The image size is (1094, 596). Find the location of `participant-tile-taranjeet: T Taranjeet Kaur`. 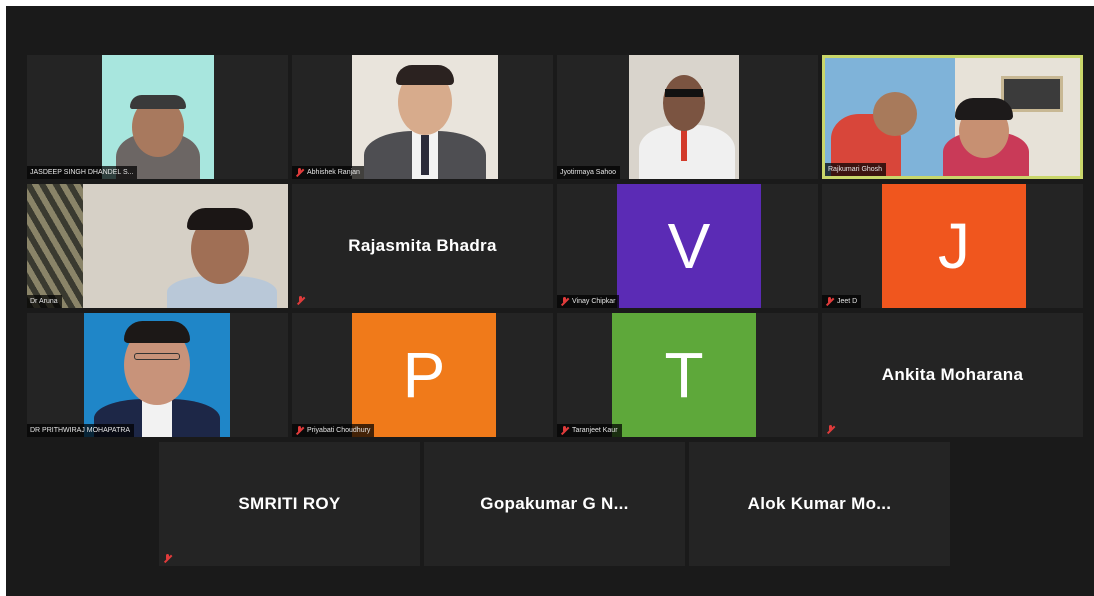

participant-tile-taranjeet: T Taranjeet Kaur is located at coordinates (687, 375).